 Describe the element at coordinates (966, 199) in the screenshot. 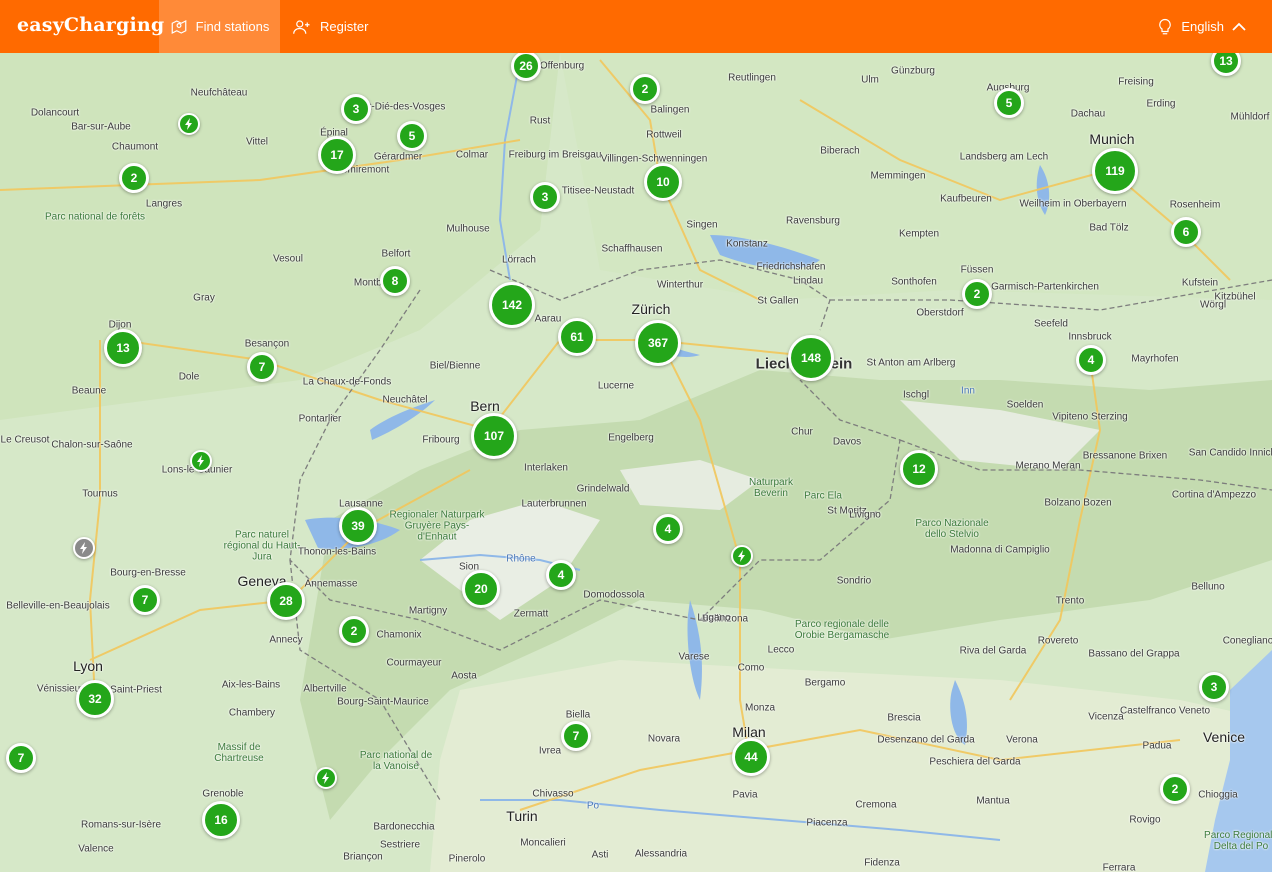

I see `place-label: Kaufbeuren` at that location.